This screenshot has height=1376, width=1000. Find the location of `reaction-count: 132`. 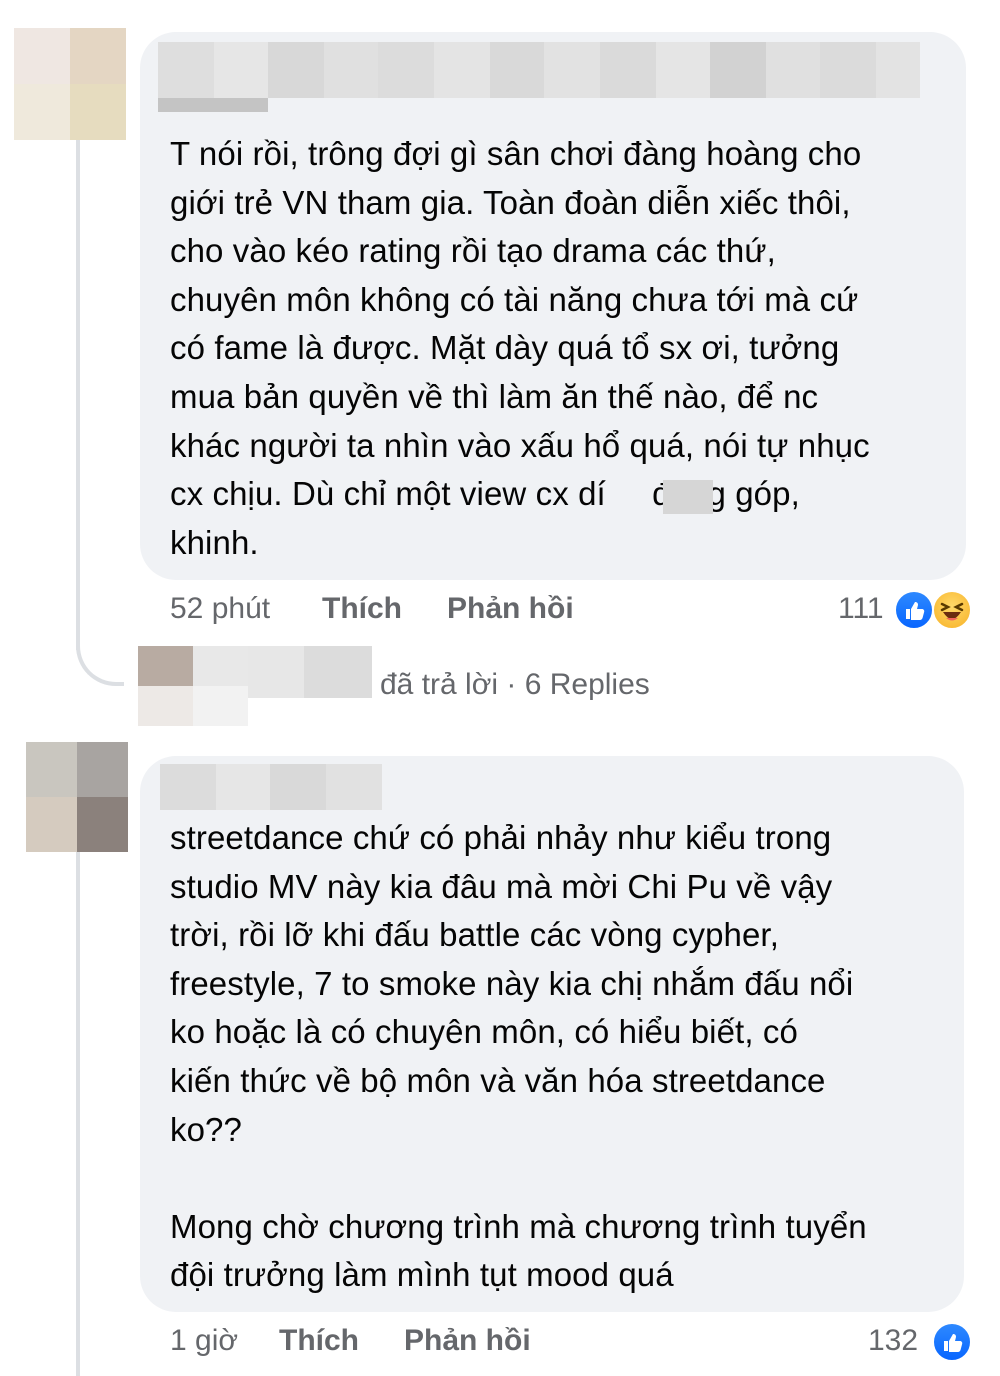

reaction-count: 132 is located at coordinates (893, 1341).